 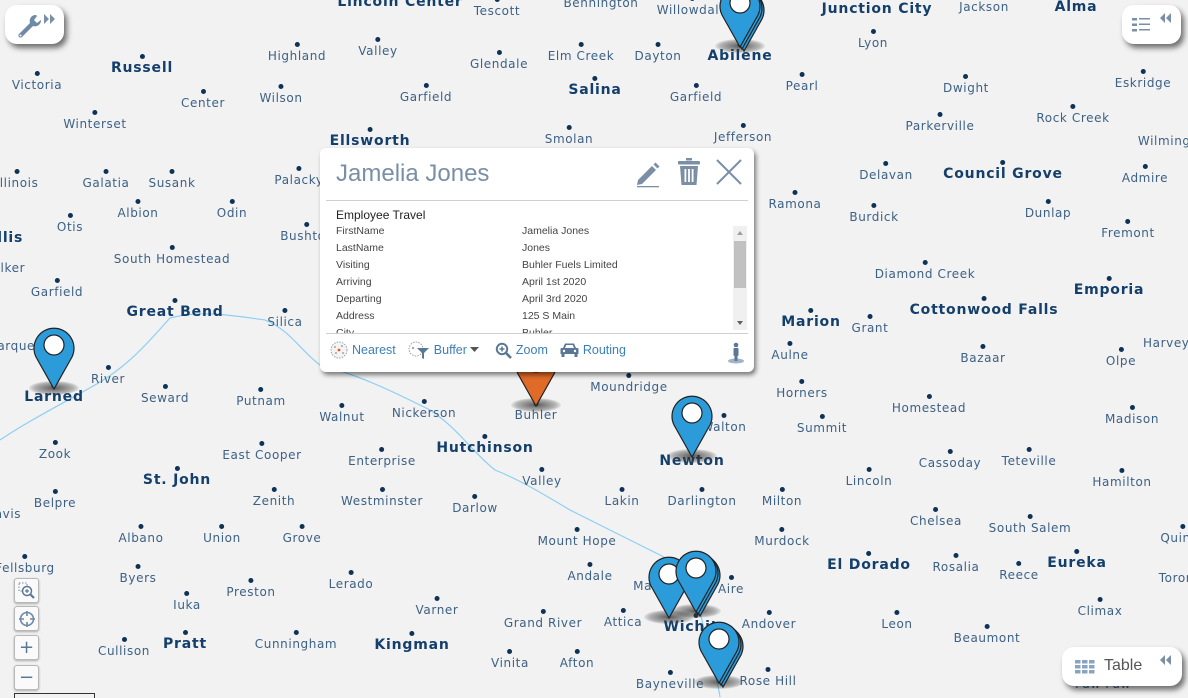 I want to click on buffer-dropdown: Buffer, so click(x=445, y=350).